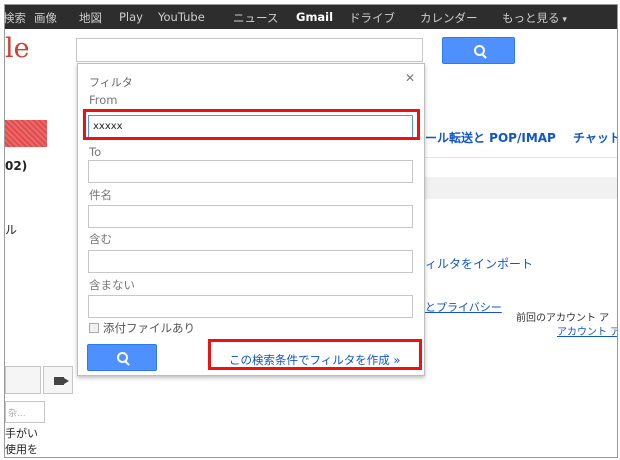 This screenshot has width=620, height=460. What do you see at coordinates (250, 126) in the screenshot?
I see `from-input: xxxxx` at bounding box center [250, 126].